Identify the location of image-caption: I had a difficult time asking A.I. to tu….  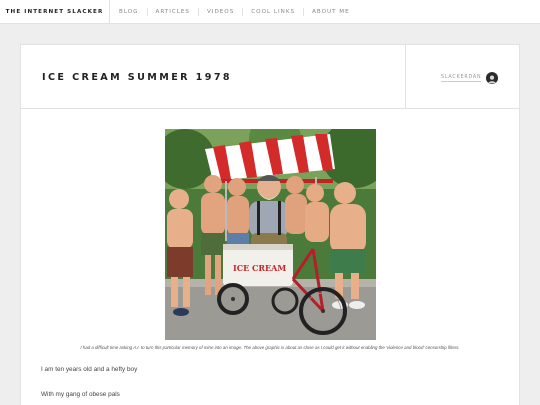
(270, 347).